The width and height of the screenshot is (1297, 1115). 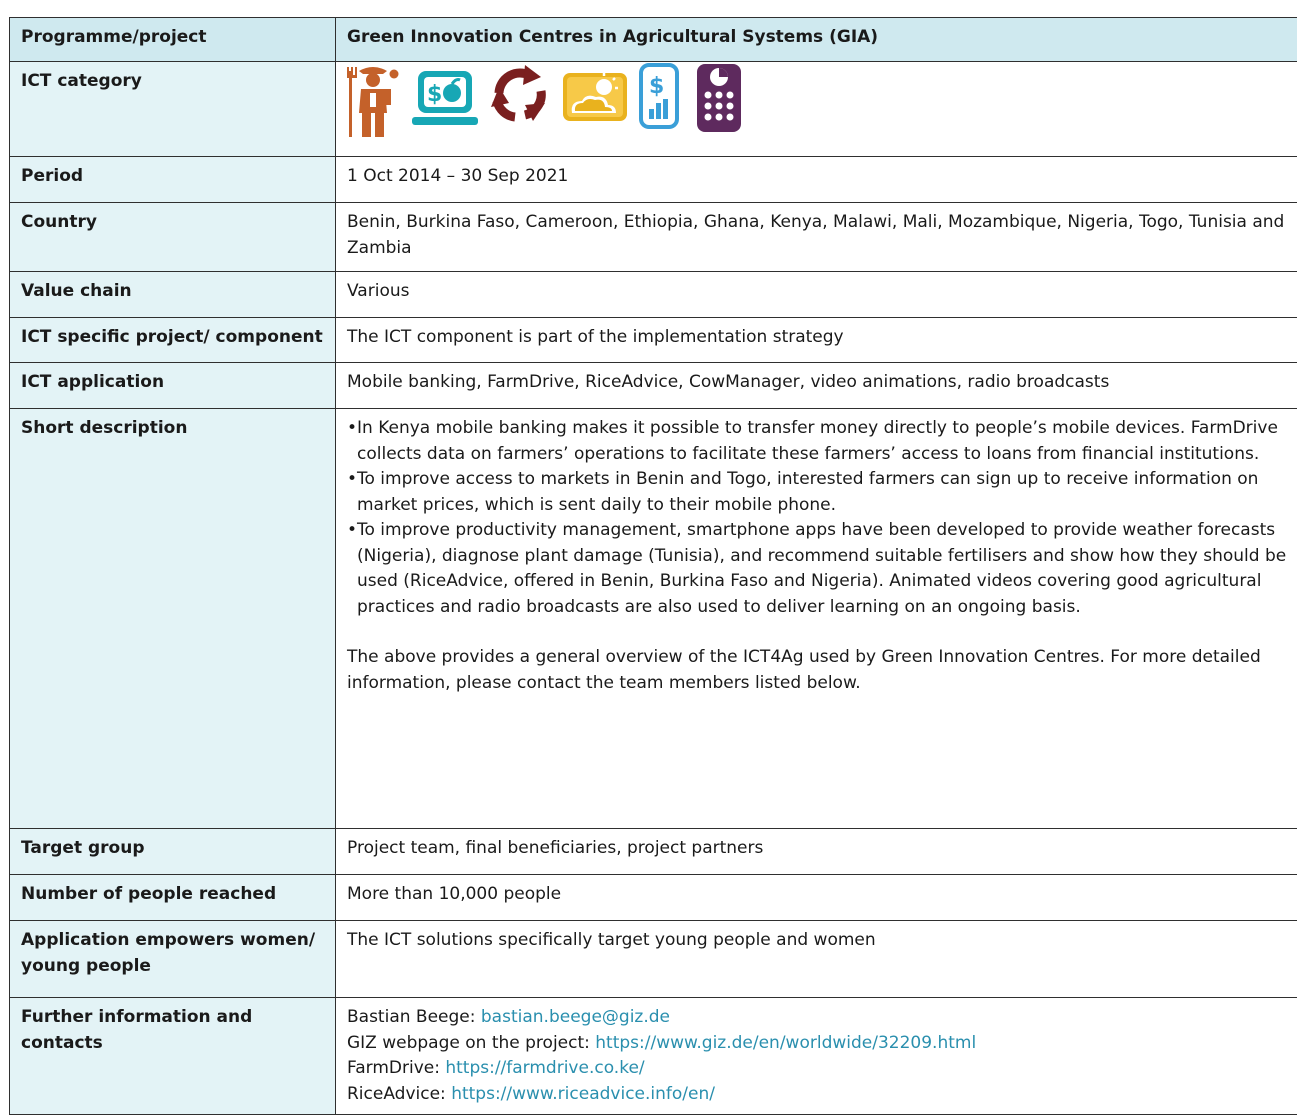 I want to click on row-label: Value chain, so click(x=173, y=295).